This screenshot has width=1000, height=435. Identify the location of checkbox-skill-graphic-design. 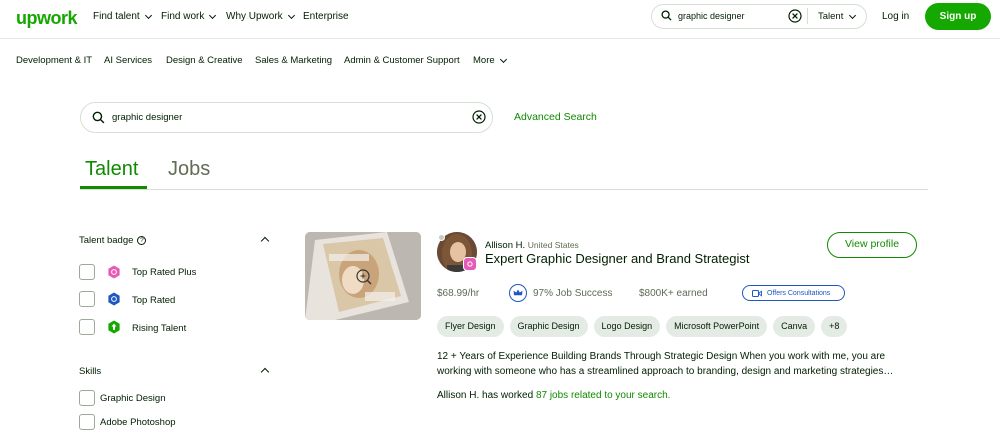
(87, 398).